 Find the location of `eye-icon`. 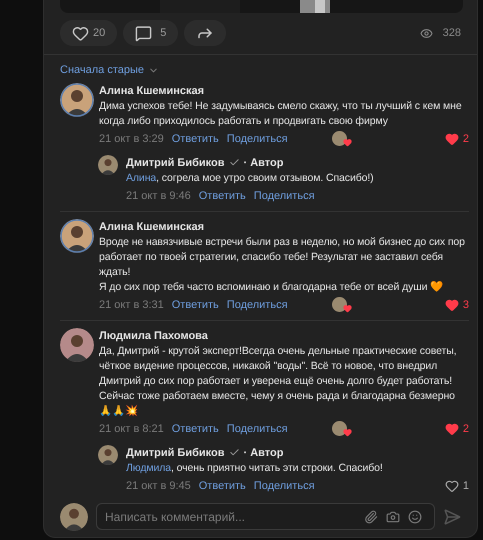

eye-icon is located at coordinates (426, 33).